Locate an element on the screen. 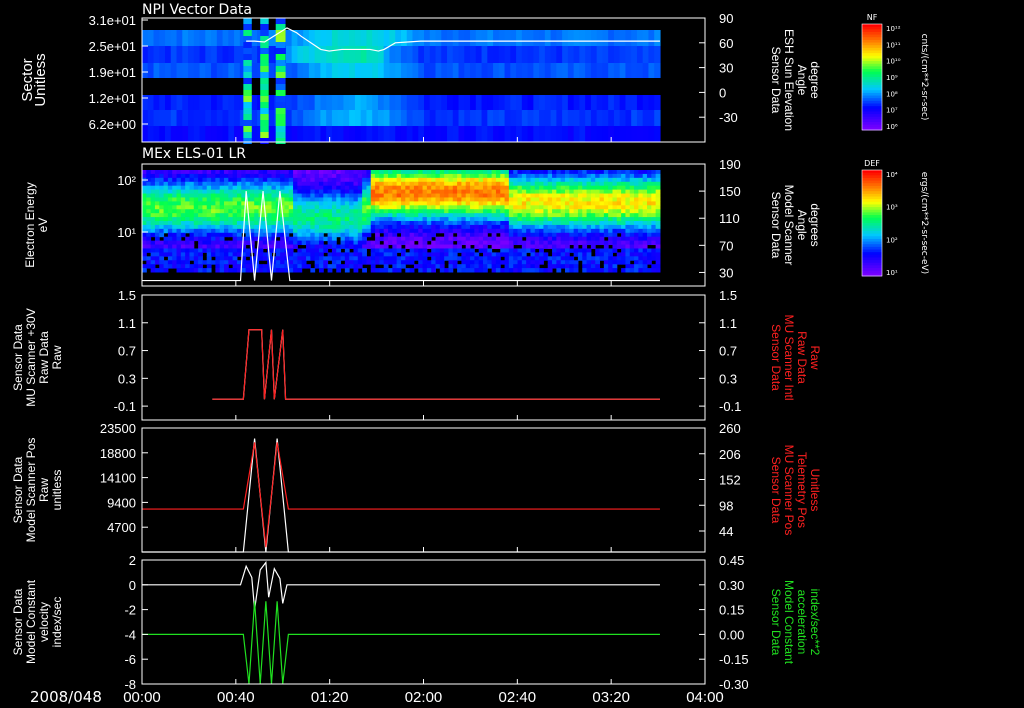  y2-axis-label-line: Sensor Data is located at coordinates (776, 622).